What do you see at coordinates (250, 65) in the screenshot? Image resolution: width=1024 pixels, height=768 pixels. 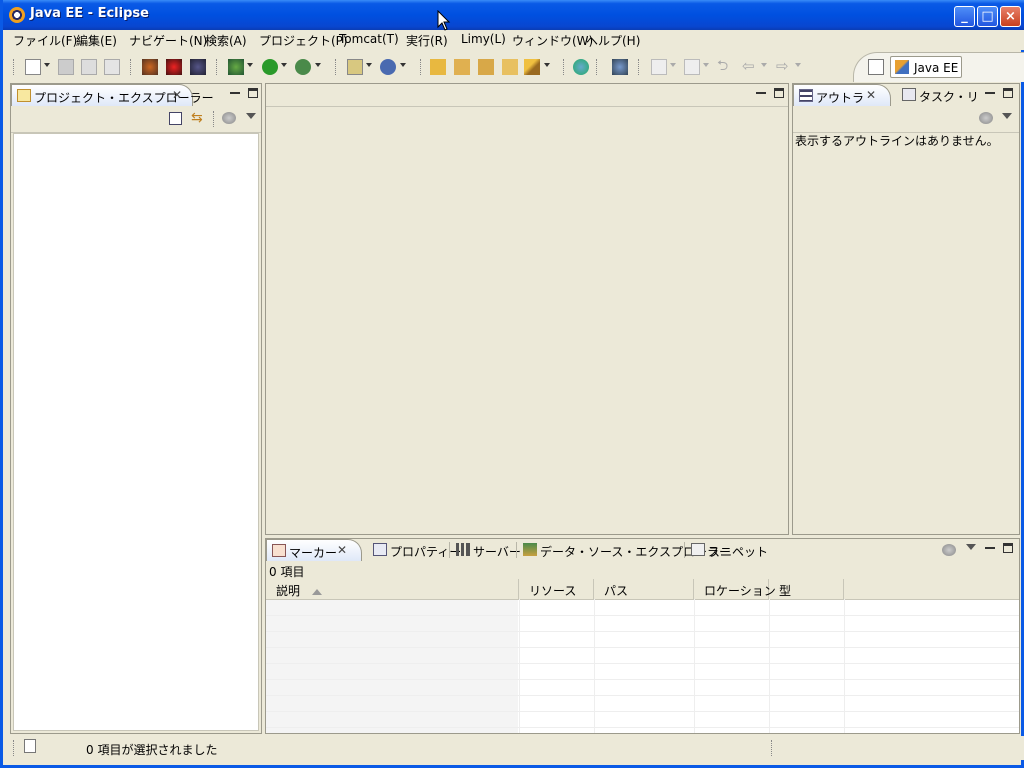 I see `debug-dropdown-icon` at bounding box center [250, 65].